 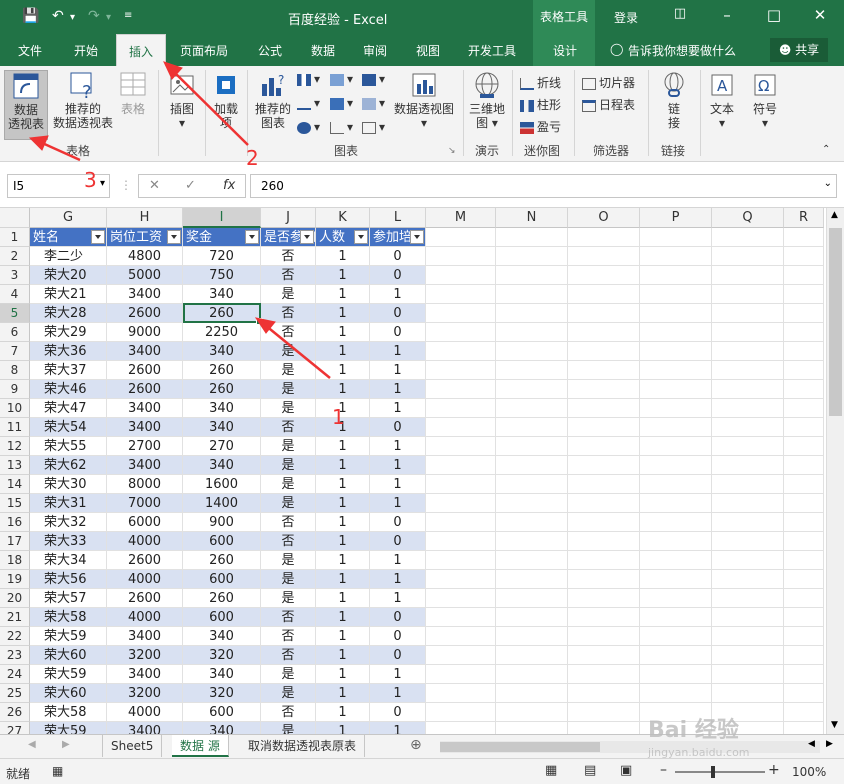 I want to click on sparkline-line-button: 折线, so click(x=540, y=82).